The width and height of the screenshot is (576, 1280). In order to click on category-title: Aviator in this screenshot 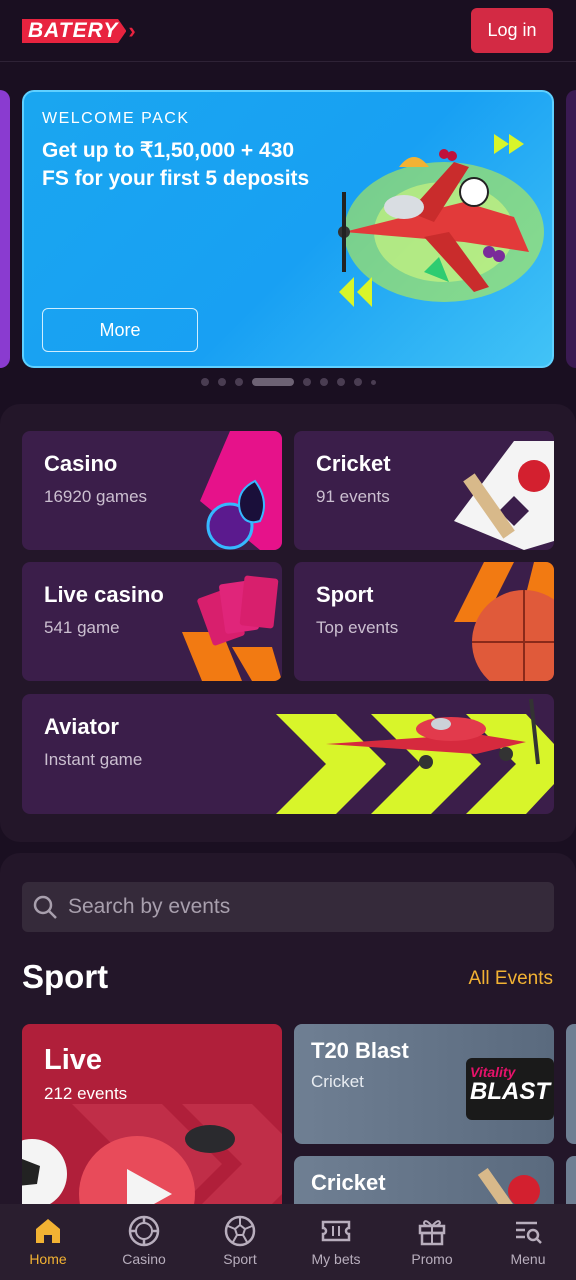, I will do `click(81, 726)`.